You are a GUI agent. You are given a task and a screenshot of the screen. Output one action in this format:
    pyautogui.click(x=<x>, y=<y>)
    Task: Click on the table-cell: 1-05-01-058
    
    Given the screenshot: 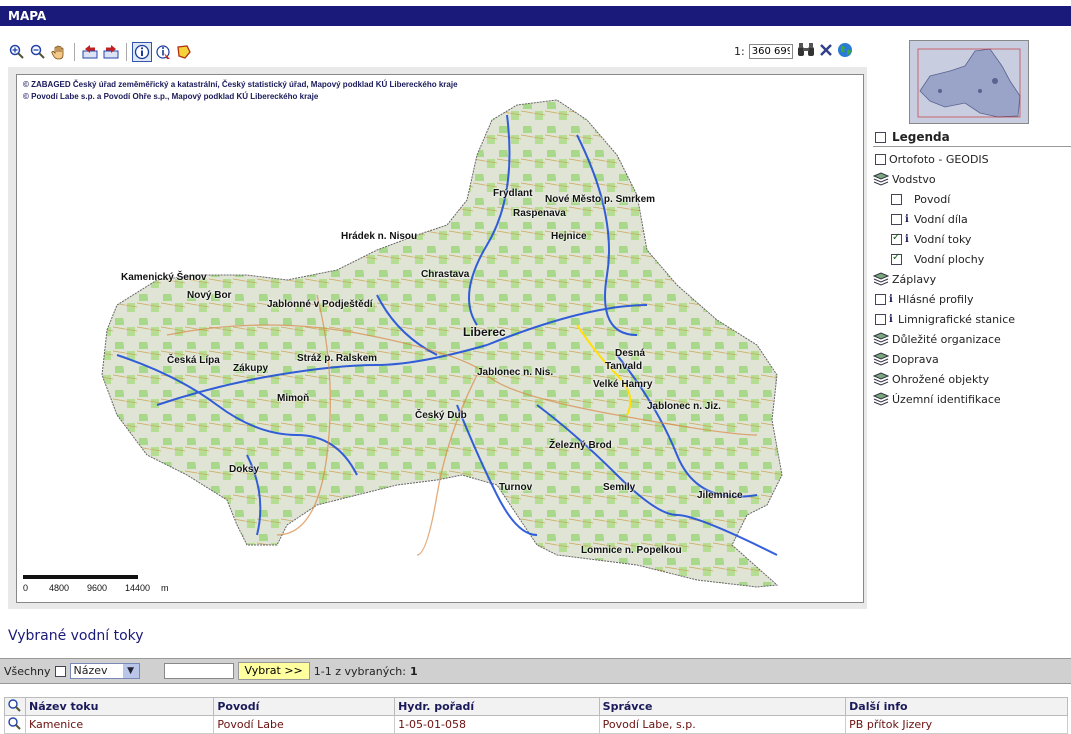 What is the action you would take?
    pyautogui.click(x=497, y=724)
    